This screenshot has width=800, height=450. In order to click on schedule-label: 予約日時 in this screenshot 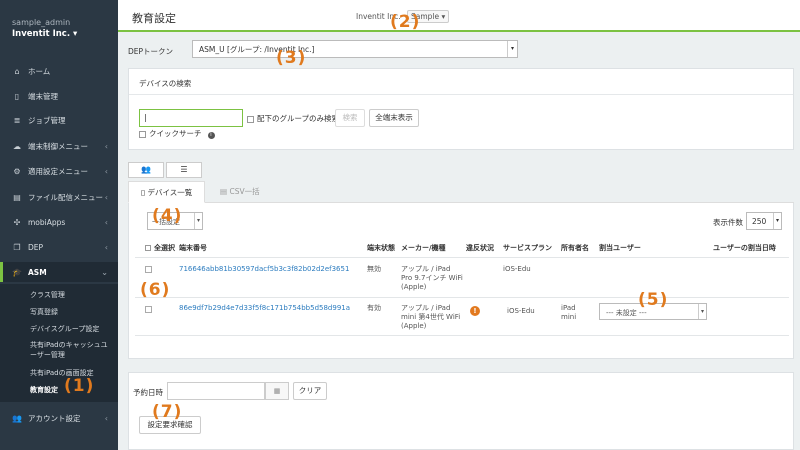, I will do `click(148, 392)`.